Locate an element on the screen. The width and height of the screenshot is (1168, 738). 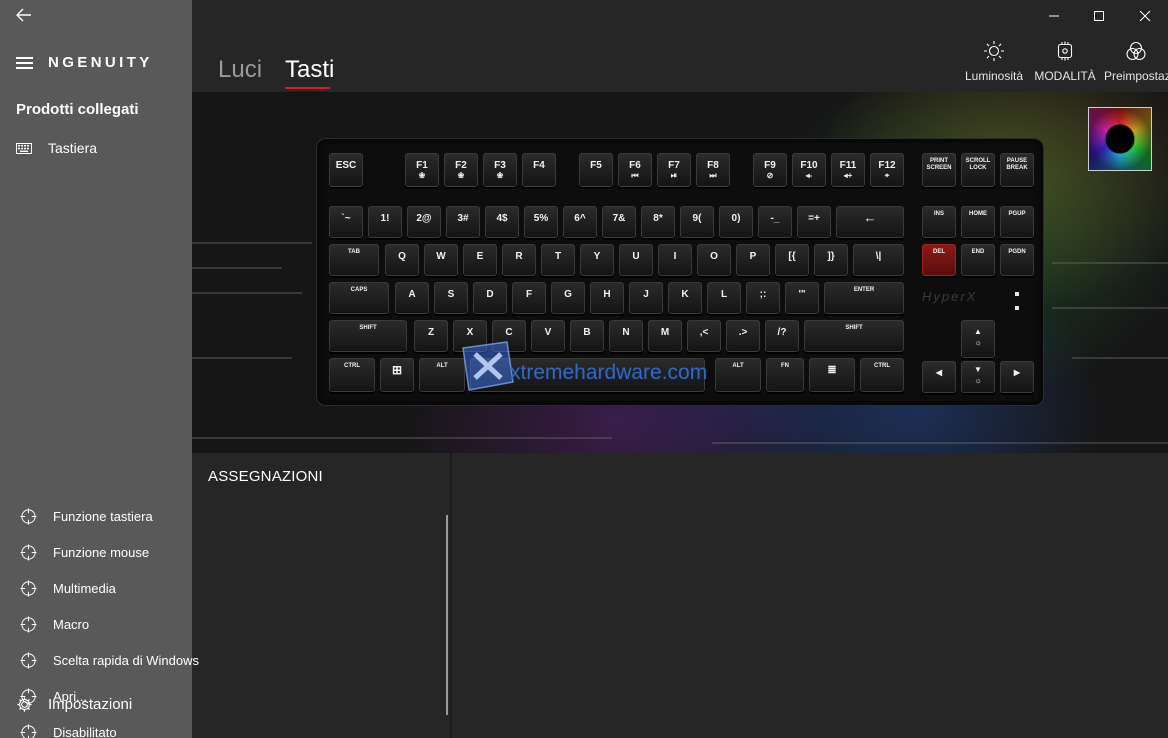
key-tilde: `~ is located at coordinates (346, 222).